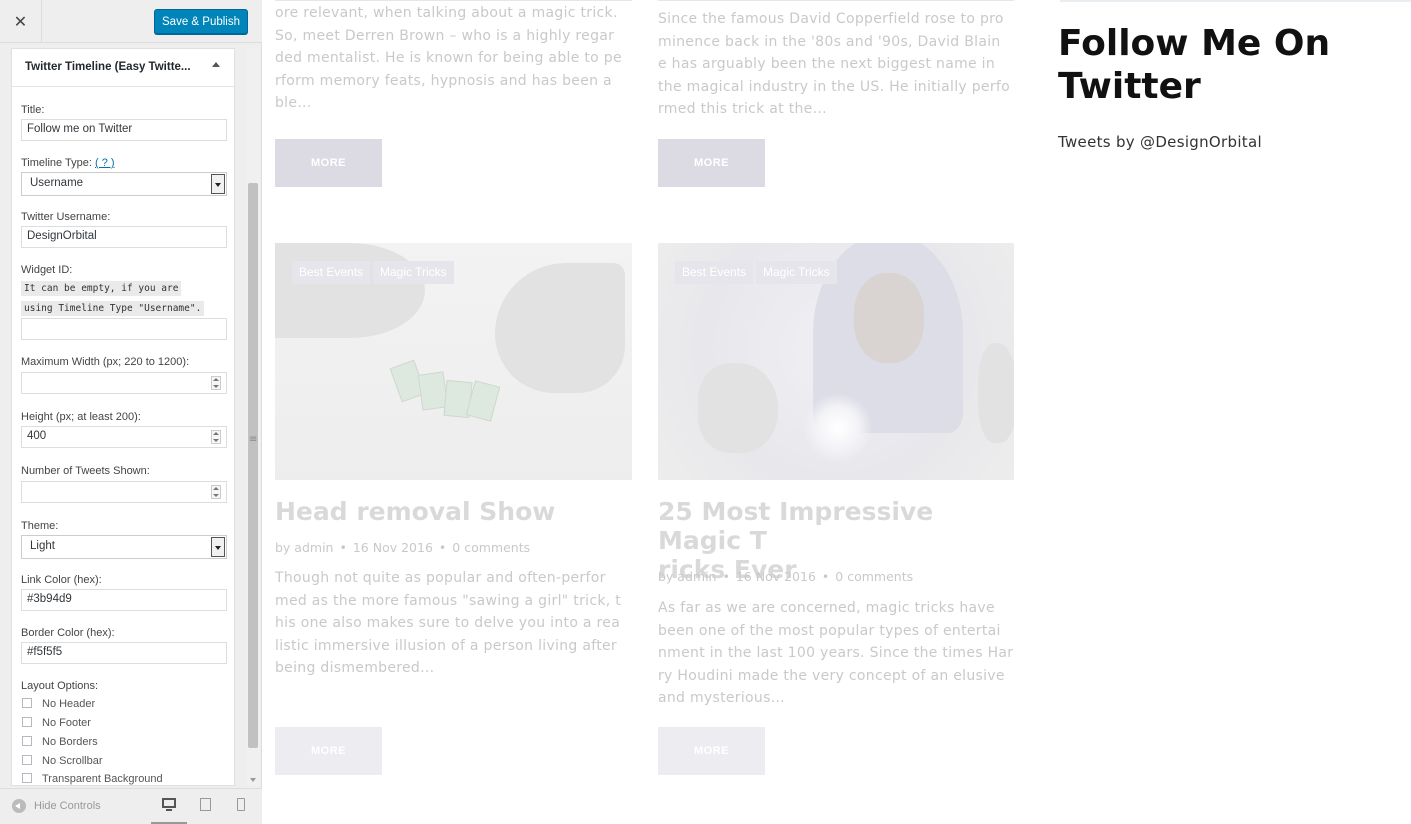 The height and width of the screenshot is (824, 1411). Describe the element at coordinates (244, 805) in the screenshot. I see `mobile-icon` at that location.